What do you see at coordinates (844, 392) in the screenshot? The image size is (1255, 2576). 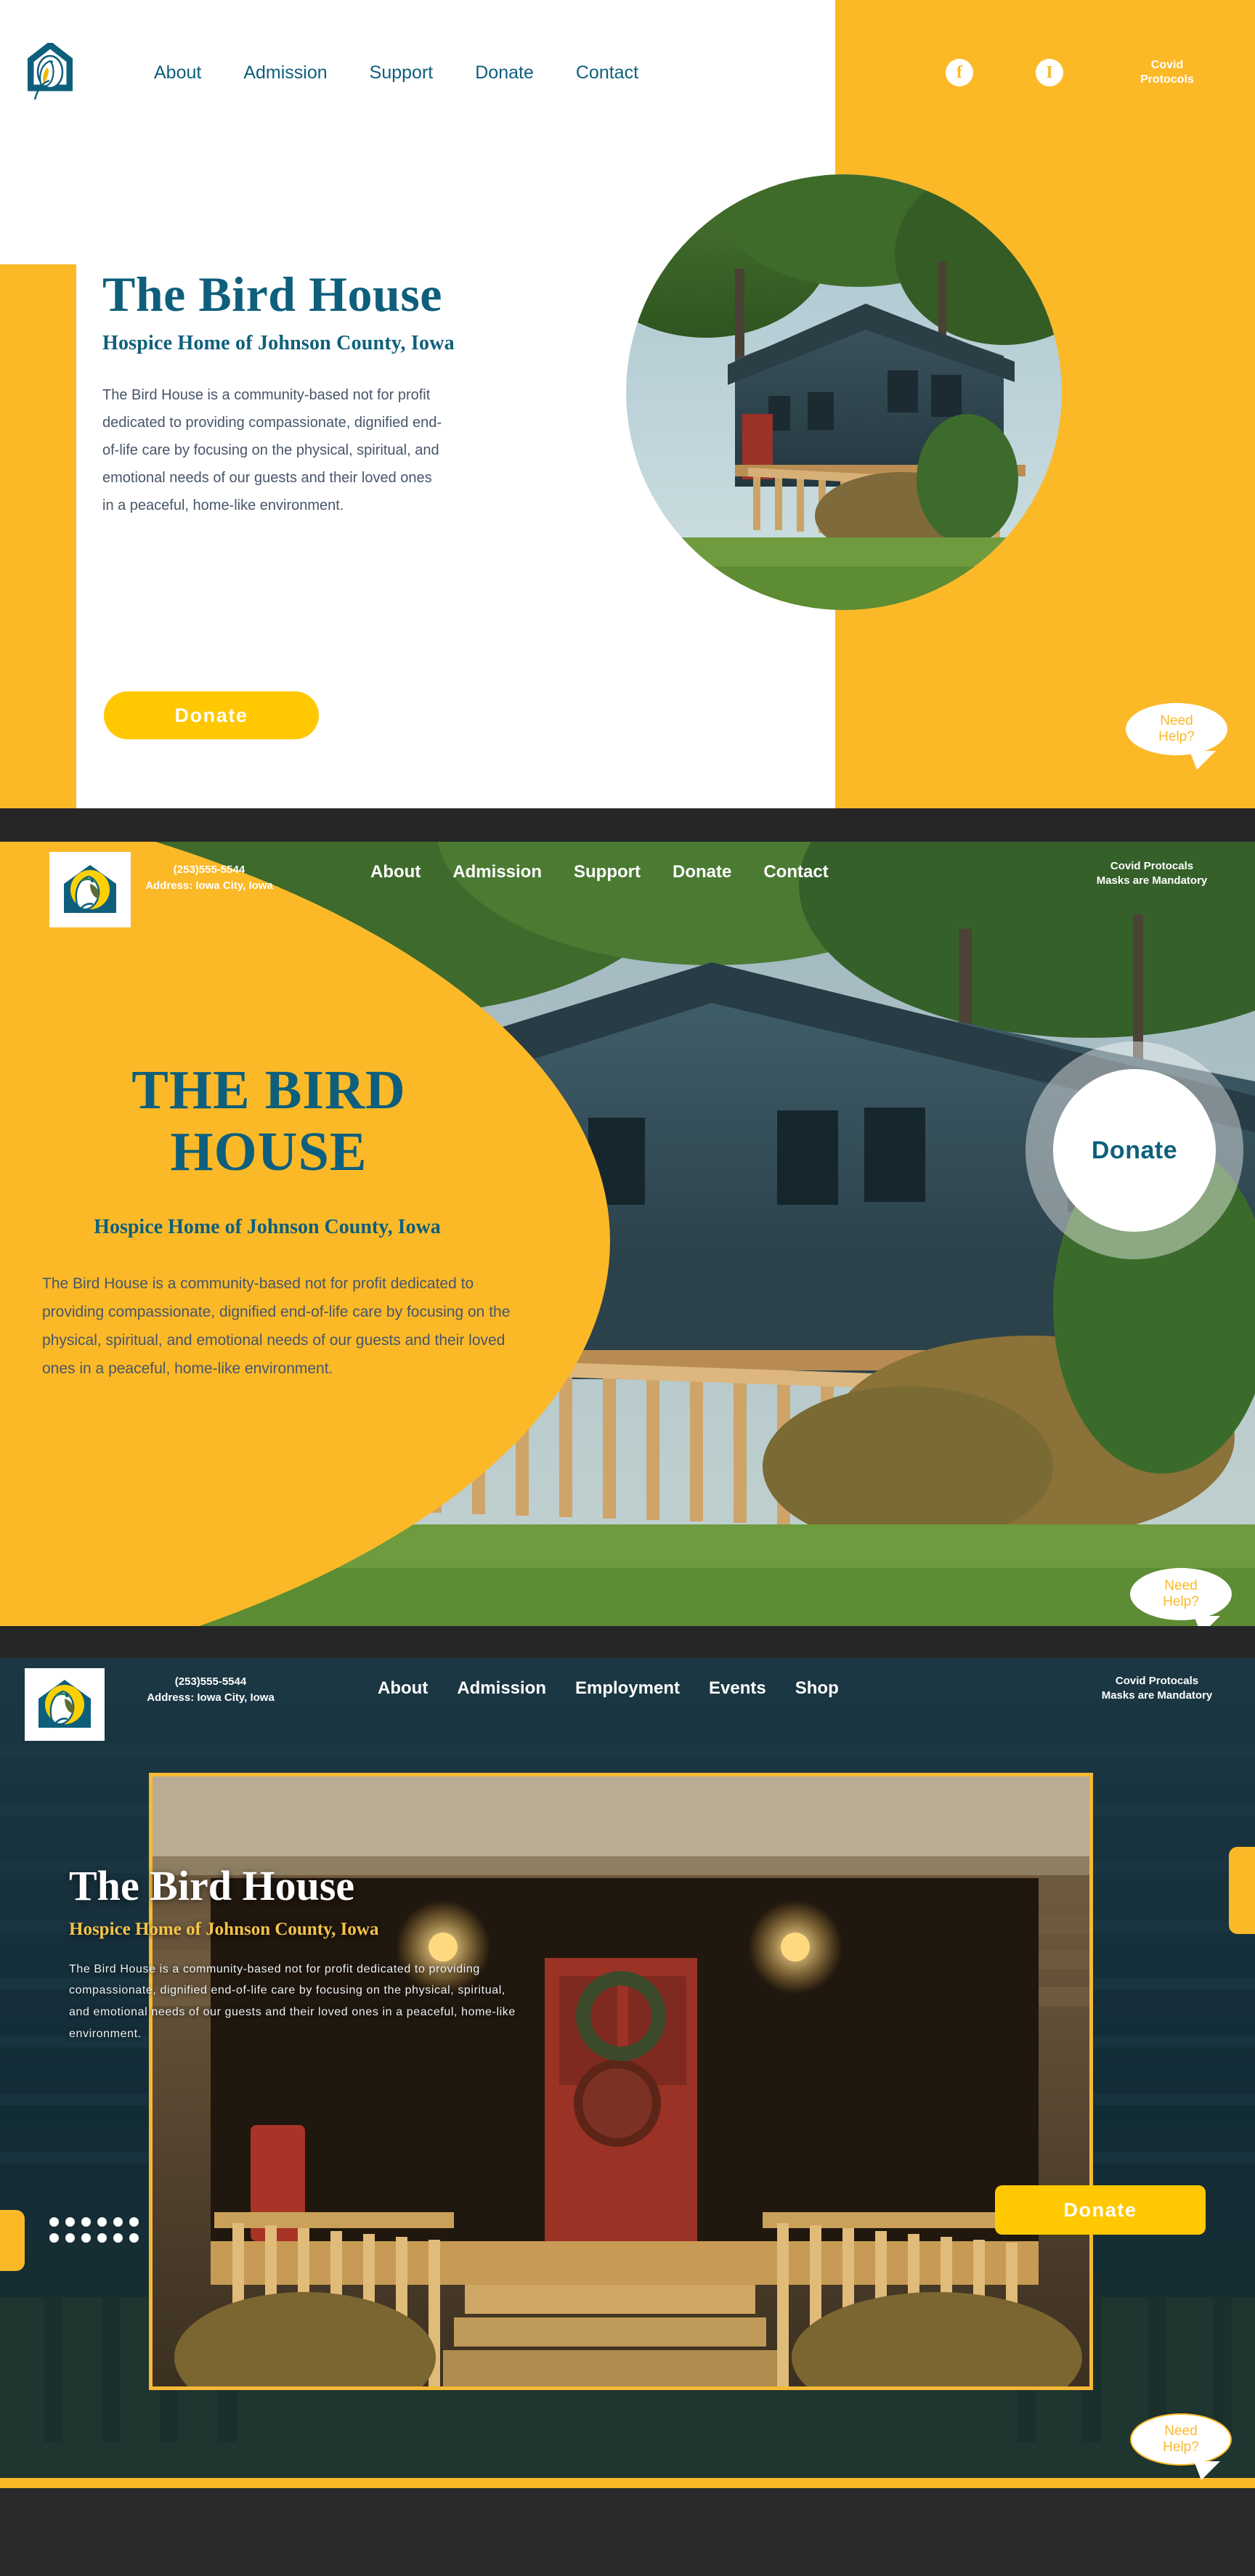 I see `hero-photo-circle` at bounding box center [844, 392].